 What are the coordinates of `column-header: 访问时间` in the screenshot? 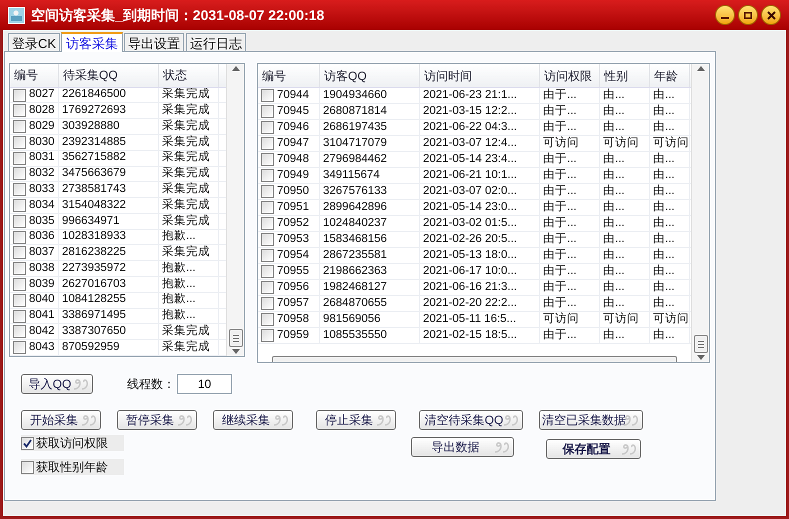 It's located at (480, 75).